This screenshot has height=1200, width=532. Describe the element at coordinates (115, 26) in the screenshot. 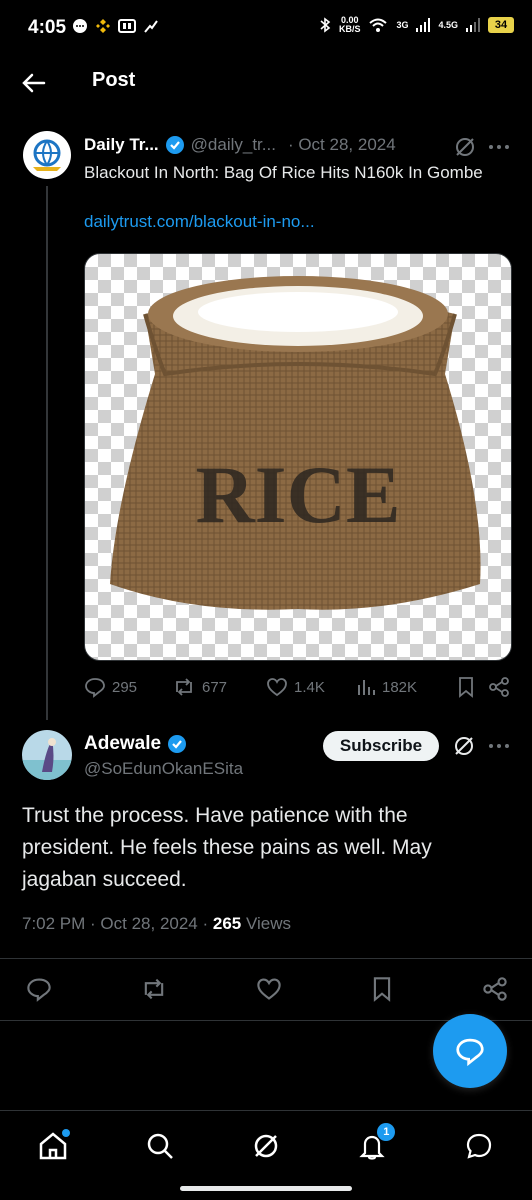

I see `status-notification-icons` at that location.